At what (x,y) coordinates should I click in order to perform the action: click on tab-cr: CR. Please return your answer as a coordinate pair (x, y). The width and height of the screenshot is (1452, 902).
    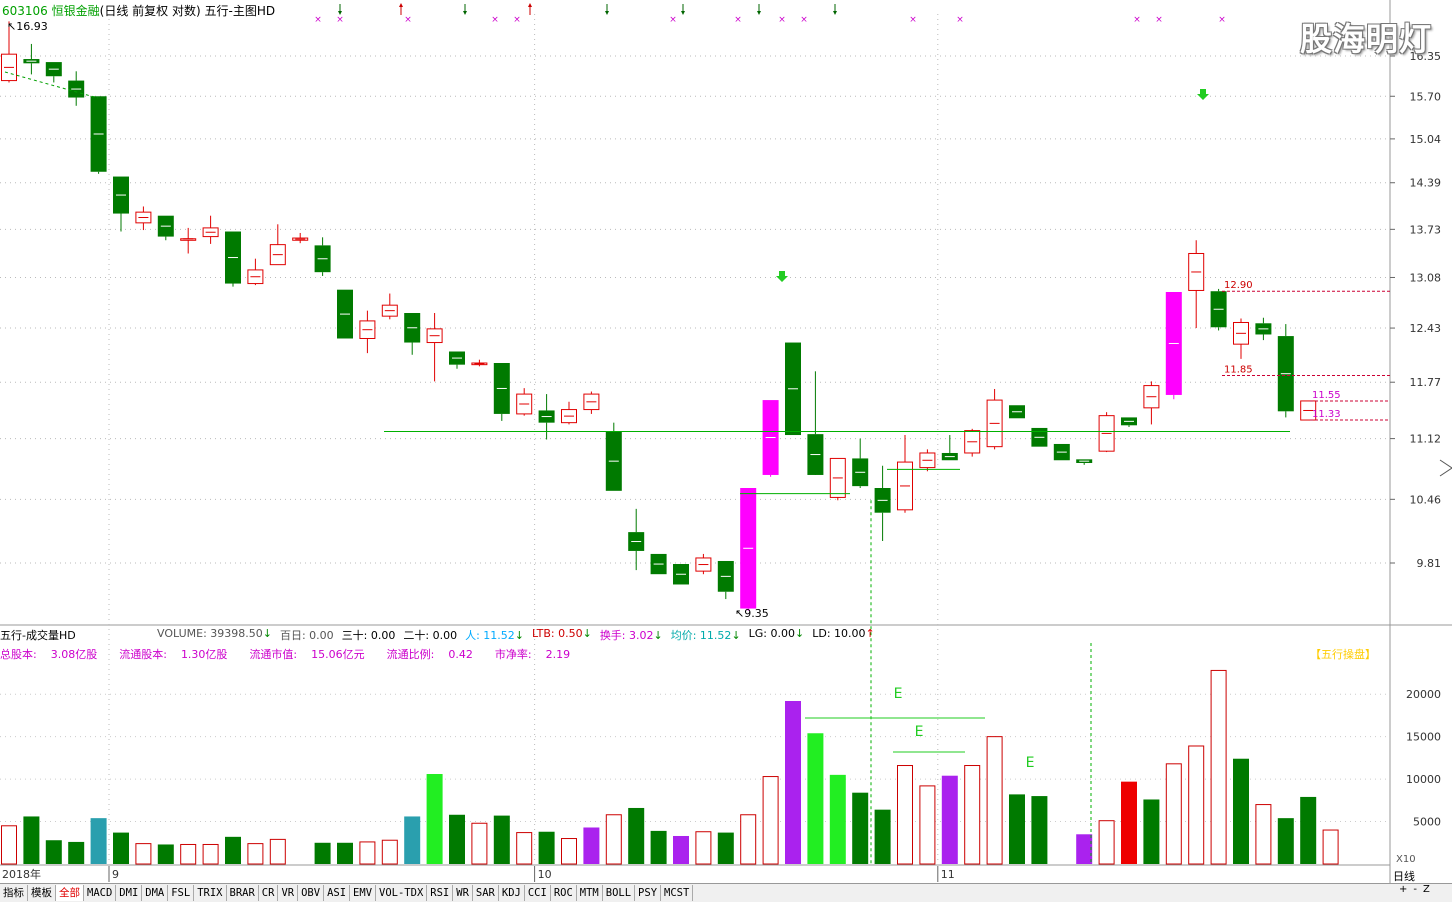
    Looking at the image, I should click on (269, 893).